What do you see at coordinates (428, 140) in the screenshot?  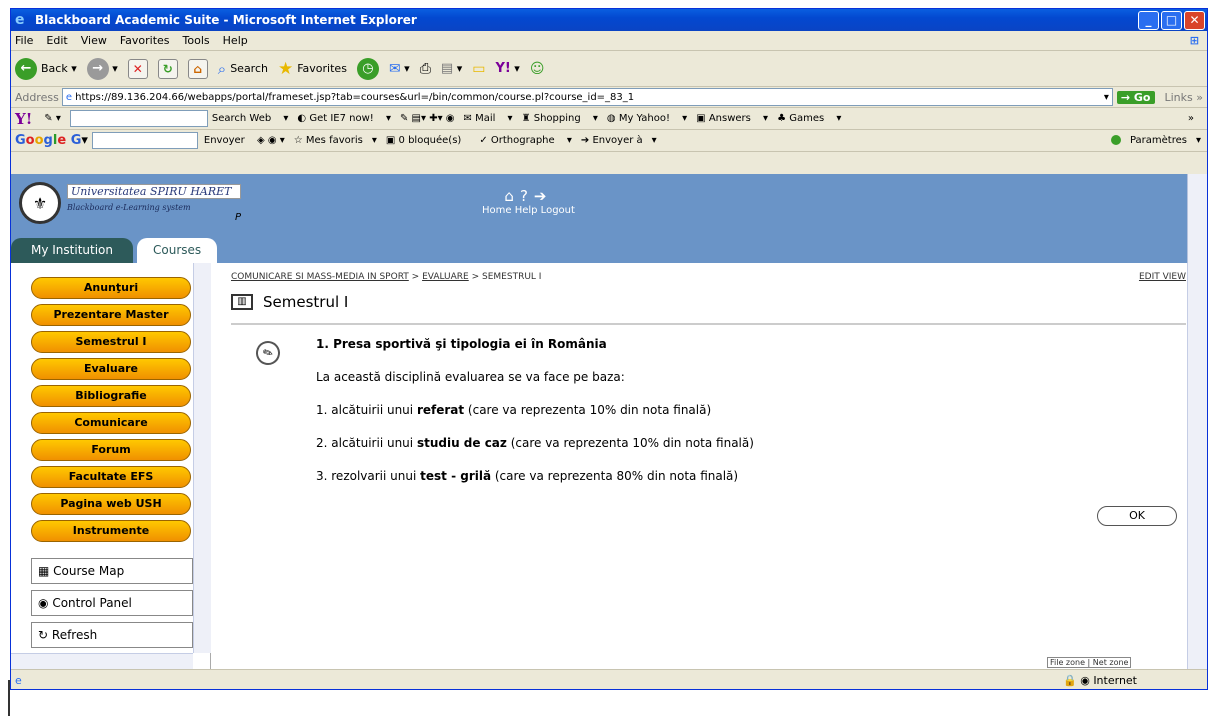 I see `google-popup-blocked: ▣ 0 bloquée(s)` at bounding box center [428, 140].